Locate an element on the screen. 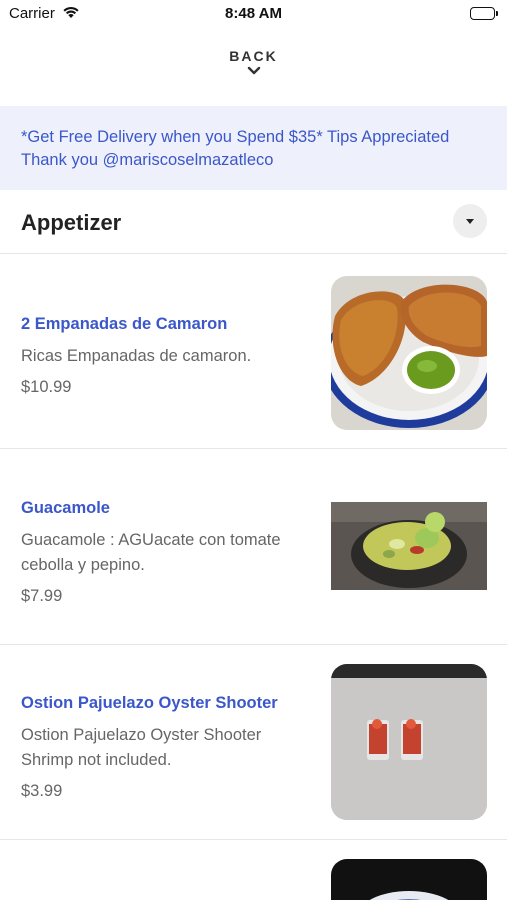  item-image-empanadas is located at coordinates (409, 353).